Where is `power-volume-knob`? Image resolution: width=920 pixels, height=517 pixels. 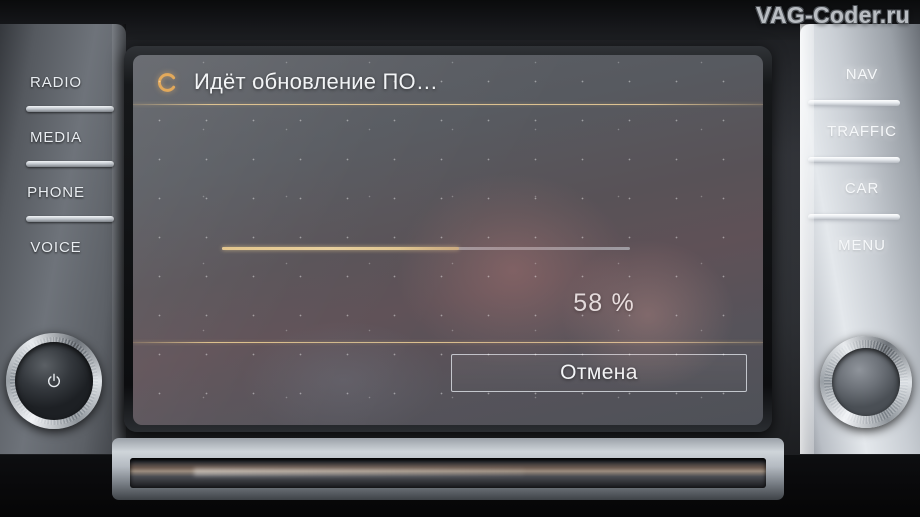 power-volume-knob is located at coordinates (54, 381).